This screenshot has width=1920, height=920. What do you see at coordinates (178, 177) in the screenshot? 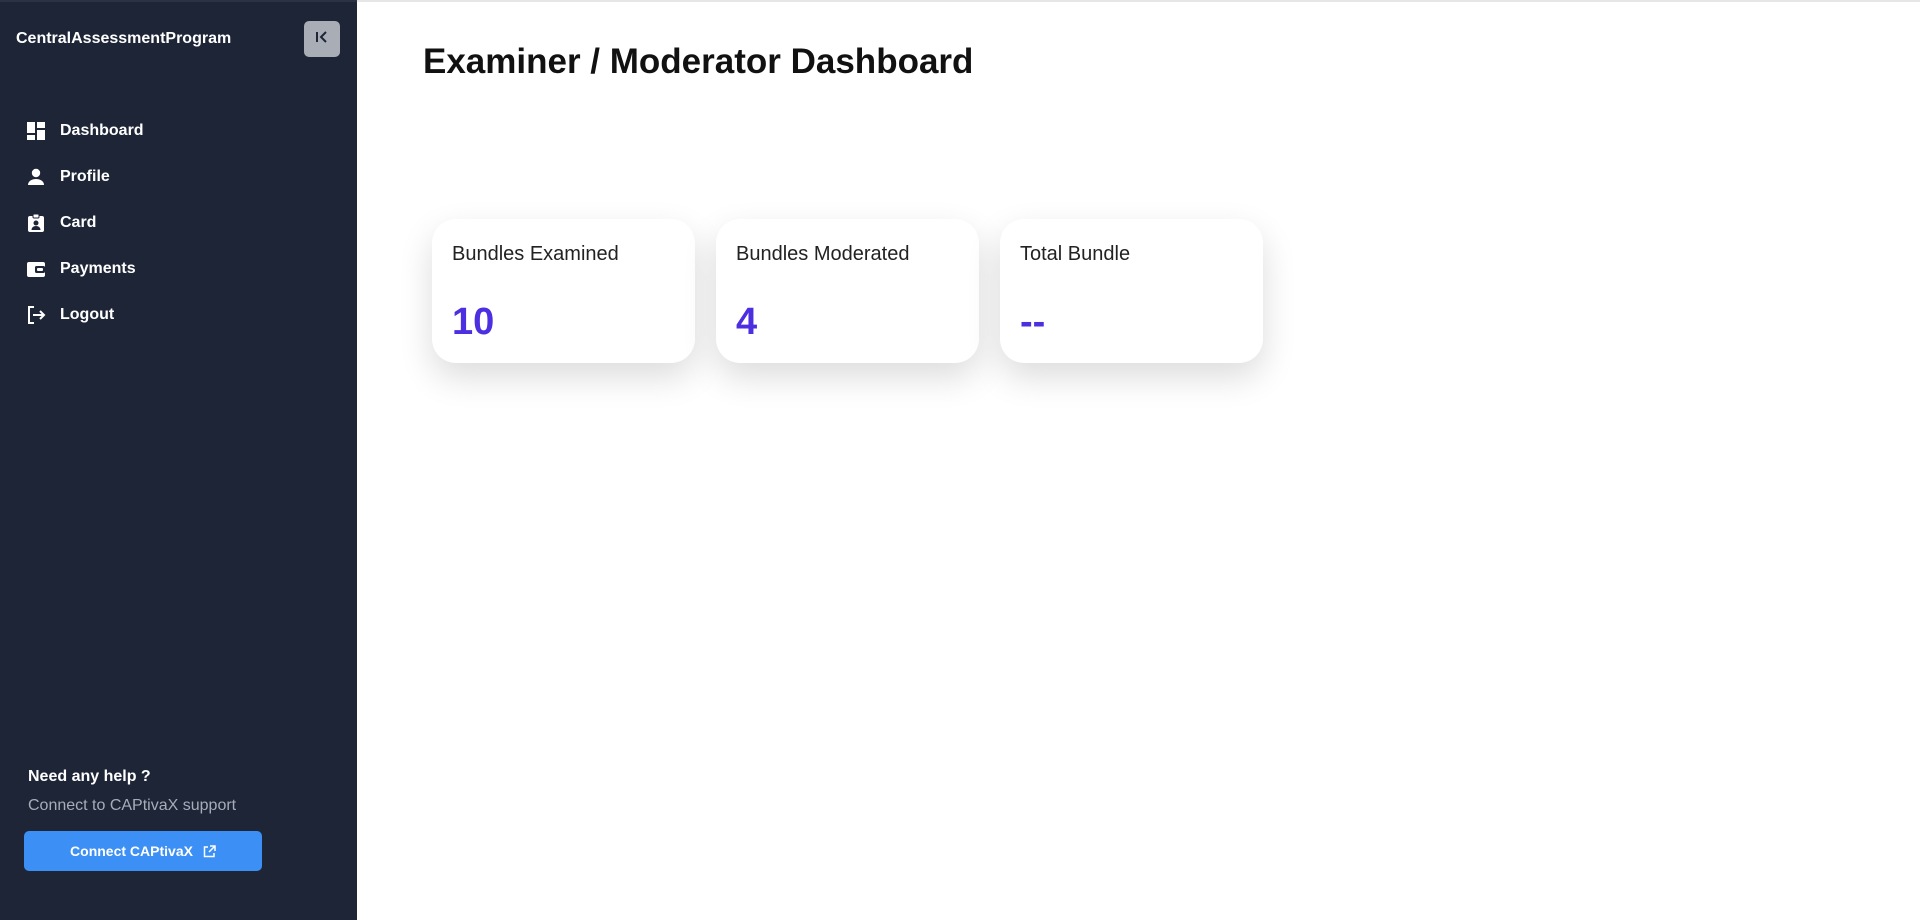
I see `sidebar-item-profile: Profile` at bounding box center [178, 177].